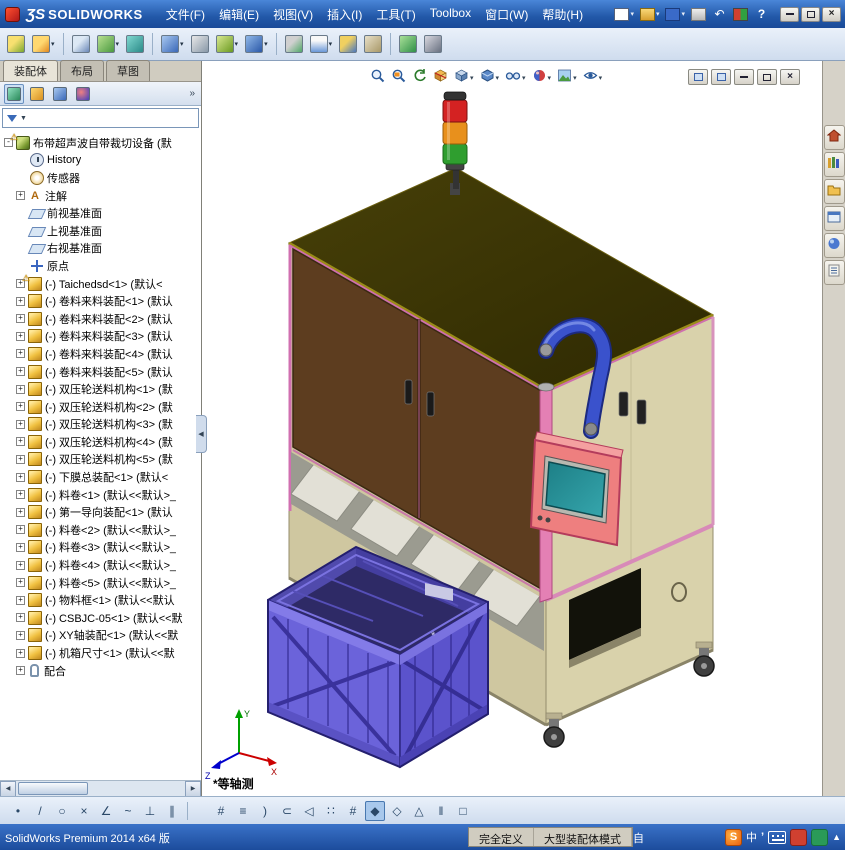 The width and height of the screenshot is (845, 850). What do you see at coordinates (834, 164) in the screenshot?
I see `design-library-tab` at bounding box center [834, 164].